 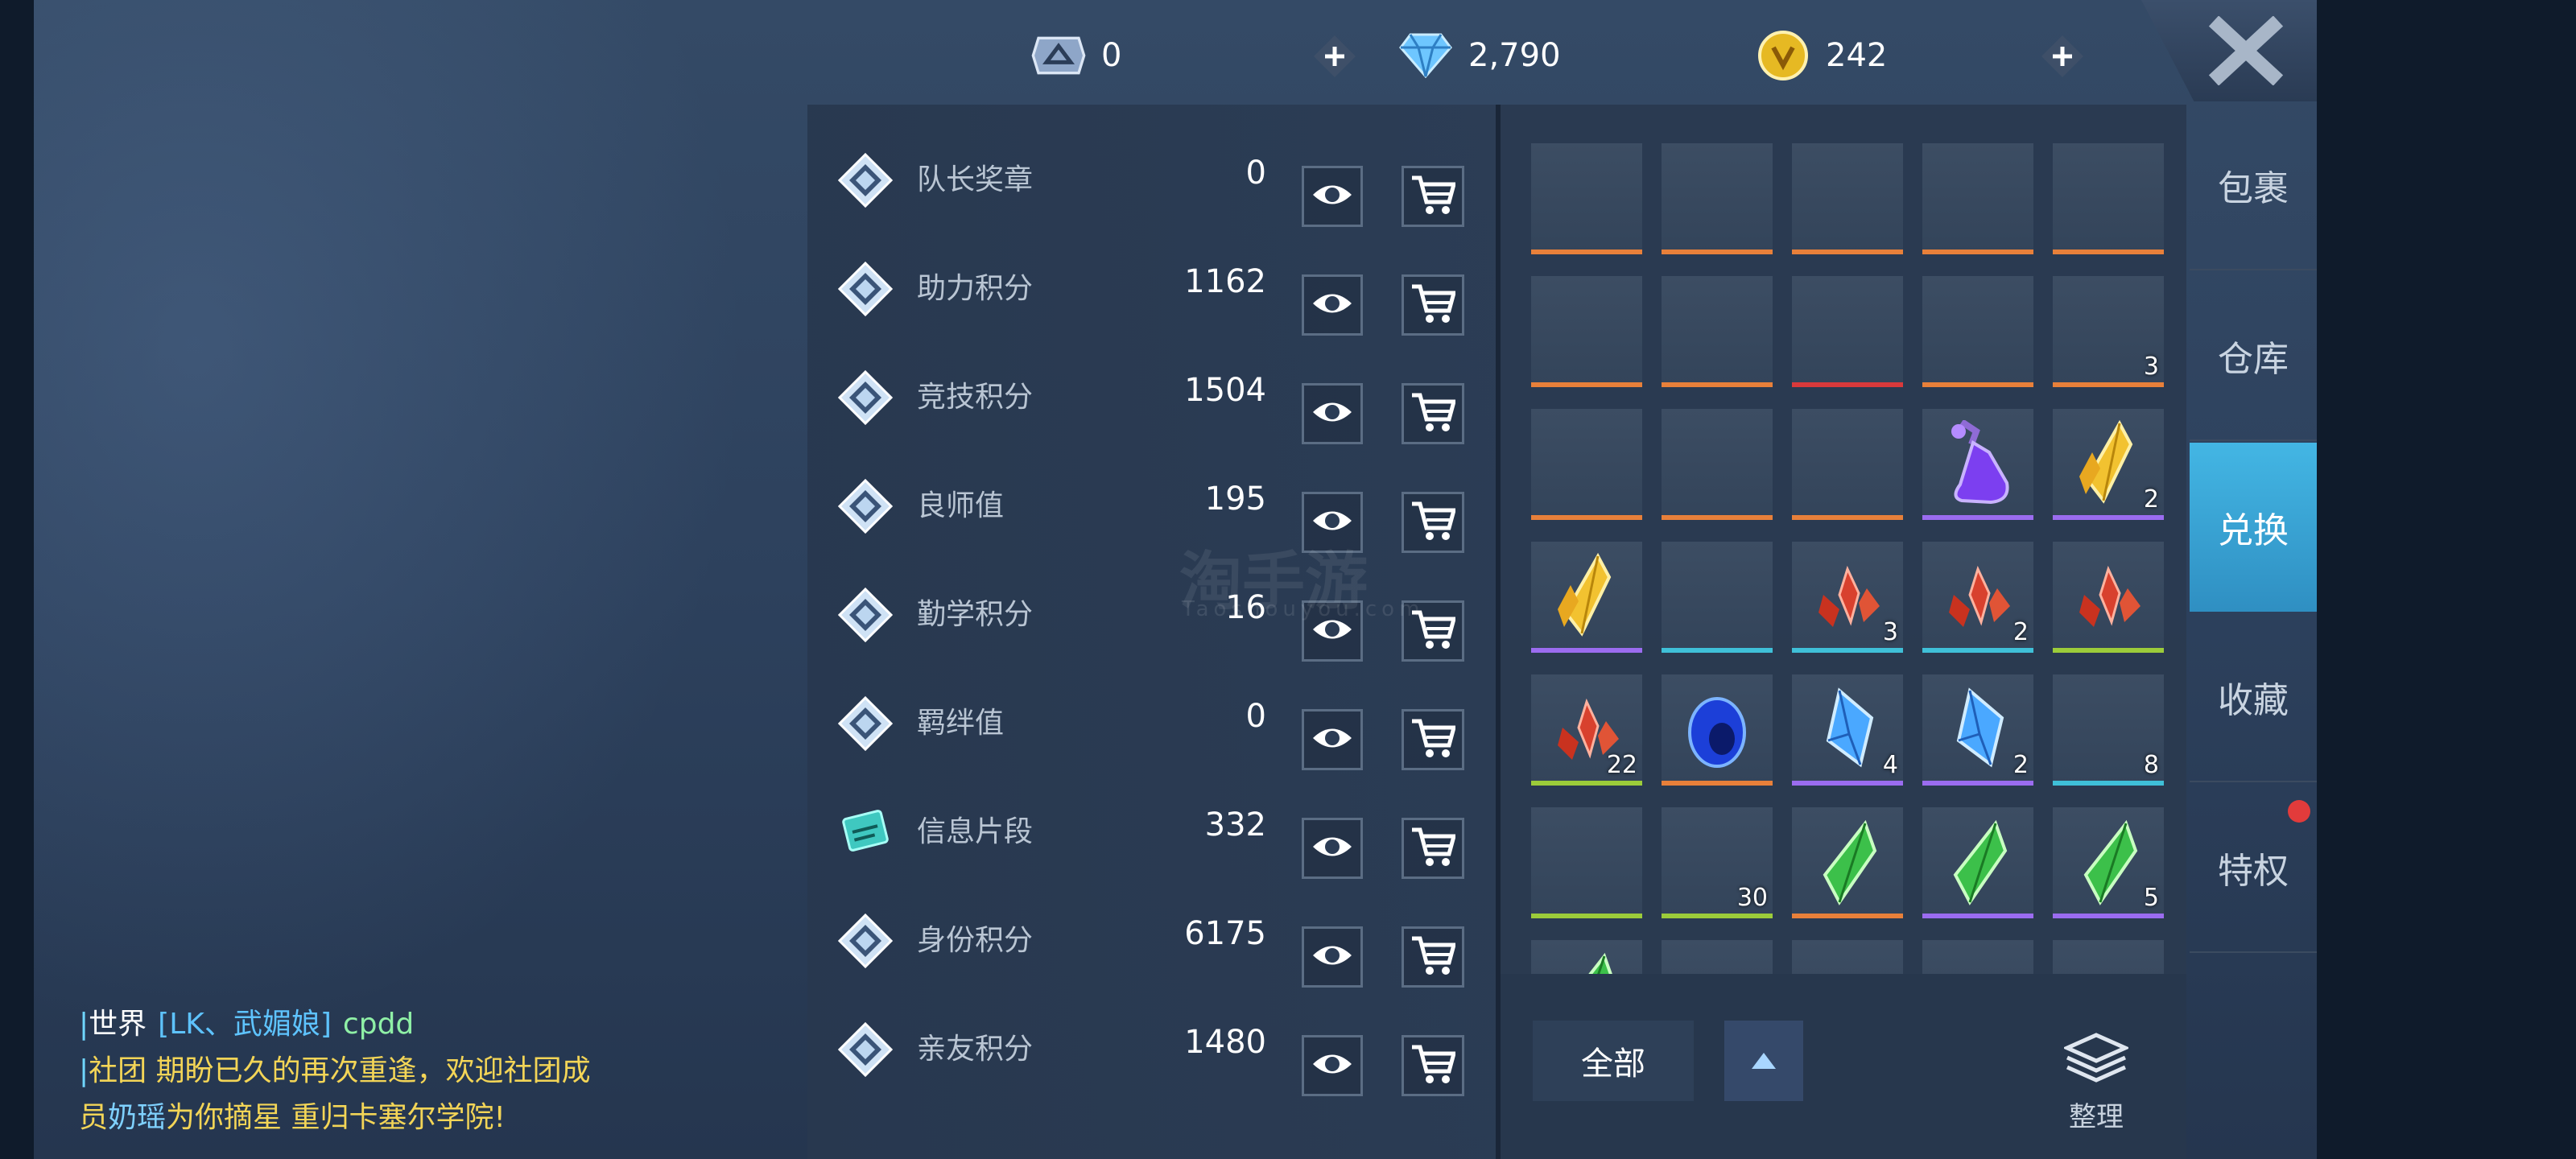 What do you see at coordinates (1235, 500) in the screenshot?
I see `point-value: 195` at bounding box center [1235, 500].